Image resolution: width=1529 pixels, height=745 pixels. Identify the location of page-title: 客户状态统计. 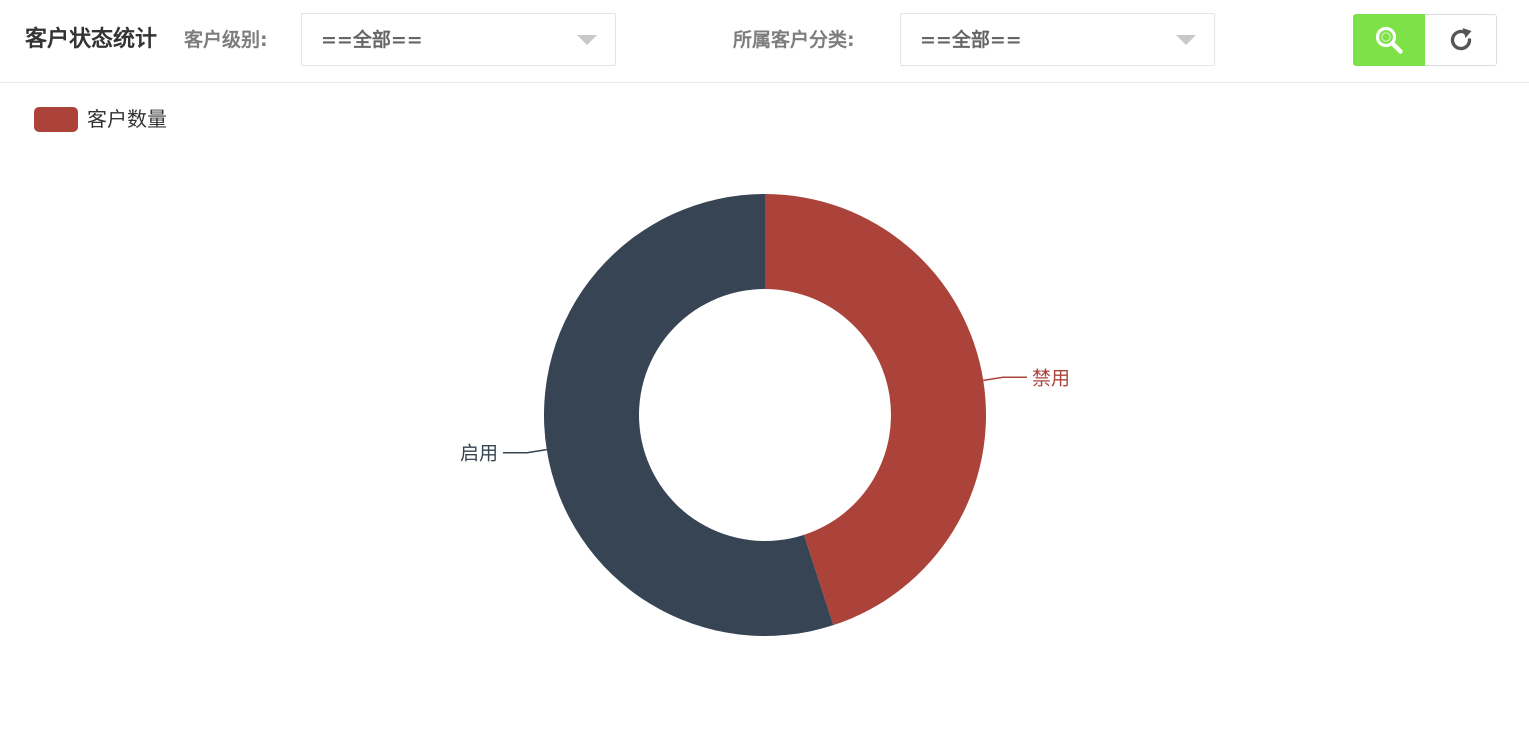
(91, 39).